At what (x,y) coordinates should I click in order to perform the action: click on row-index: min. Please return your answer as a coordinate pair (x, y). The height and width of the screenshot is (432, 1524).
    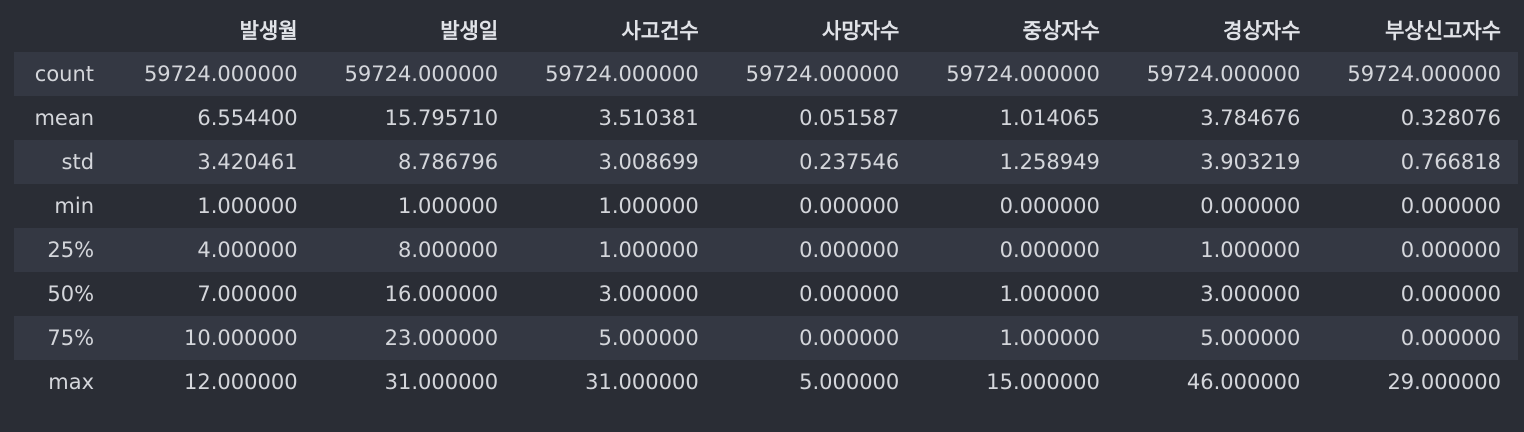
    Looking at the image, I should click on (64, 206).